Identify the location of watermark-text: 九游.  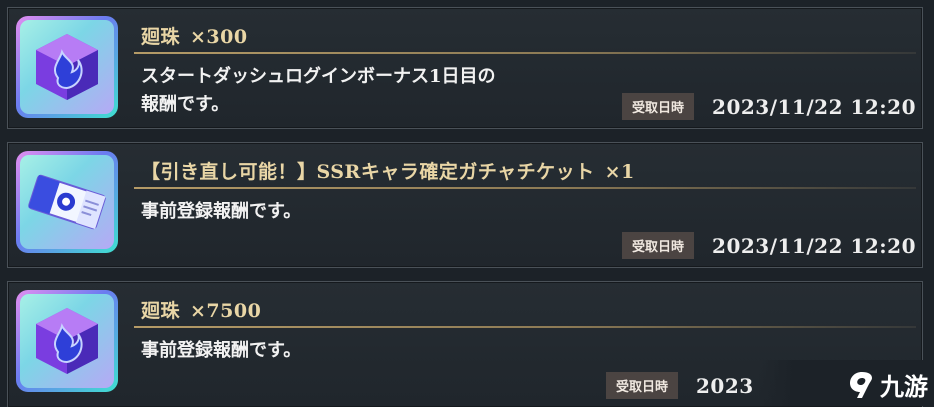
(904, 387).